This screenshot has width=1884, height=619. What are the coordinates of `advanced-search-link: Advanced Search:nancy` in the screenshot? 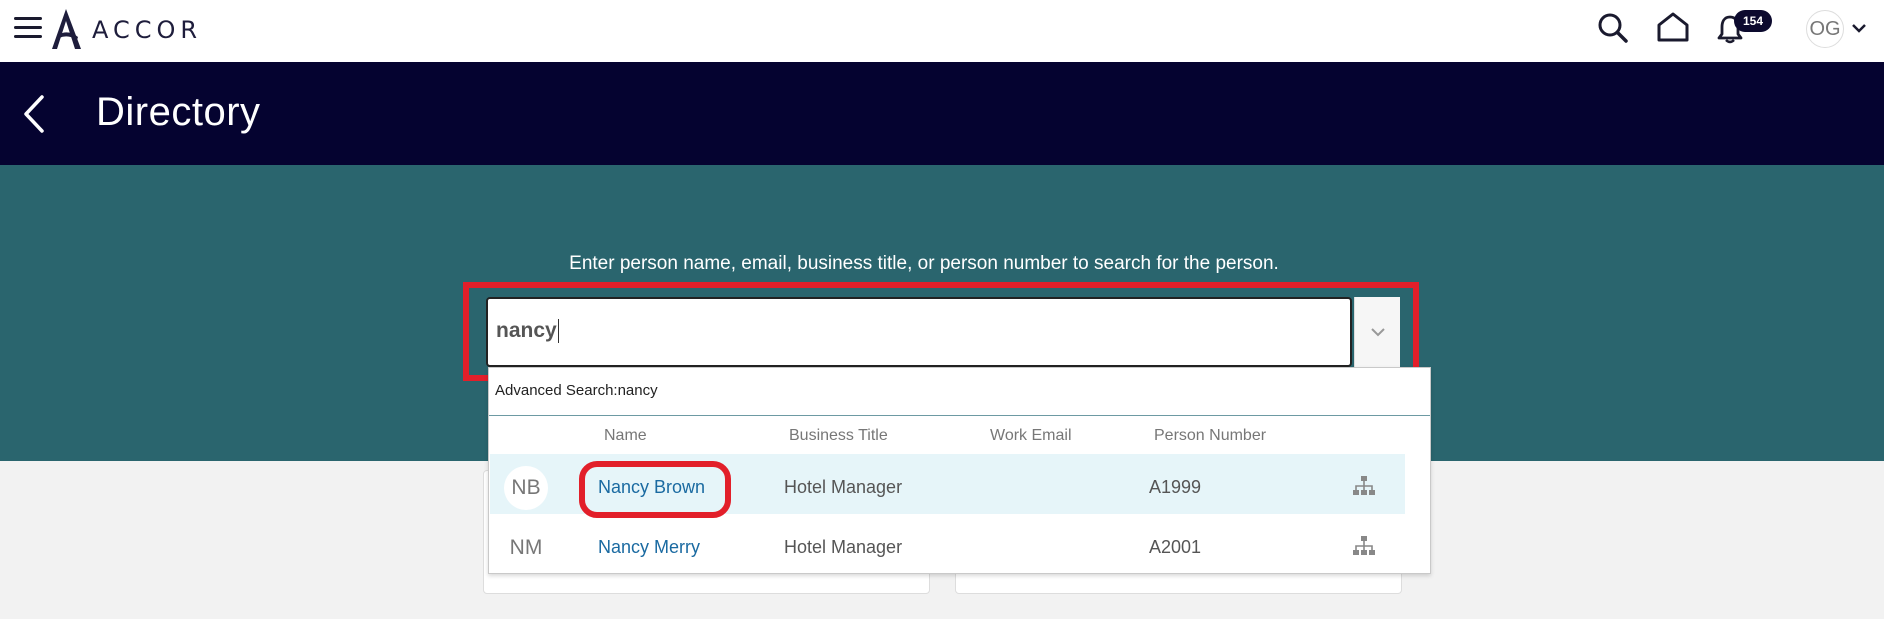 It's located at (576, 390).